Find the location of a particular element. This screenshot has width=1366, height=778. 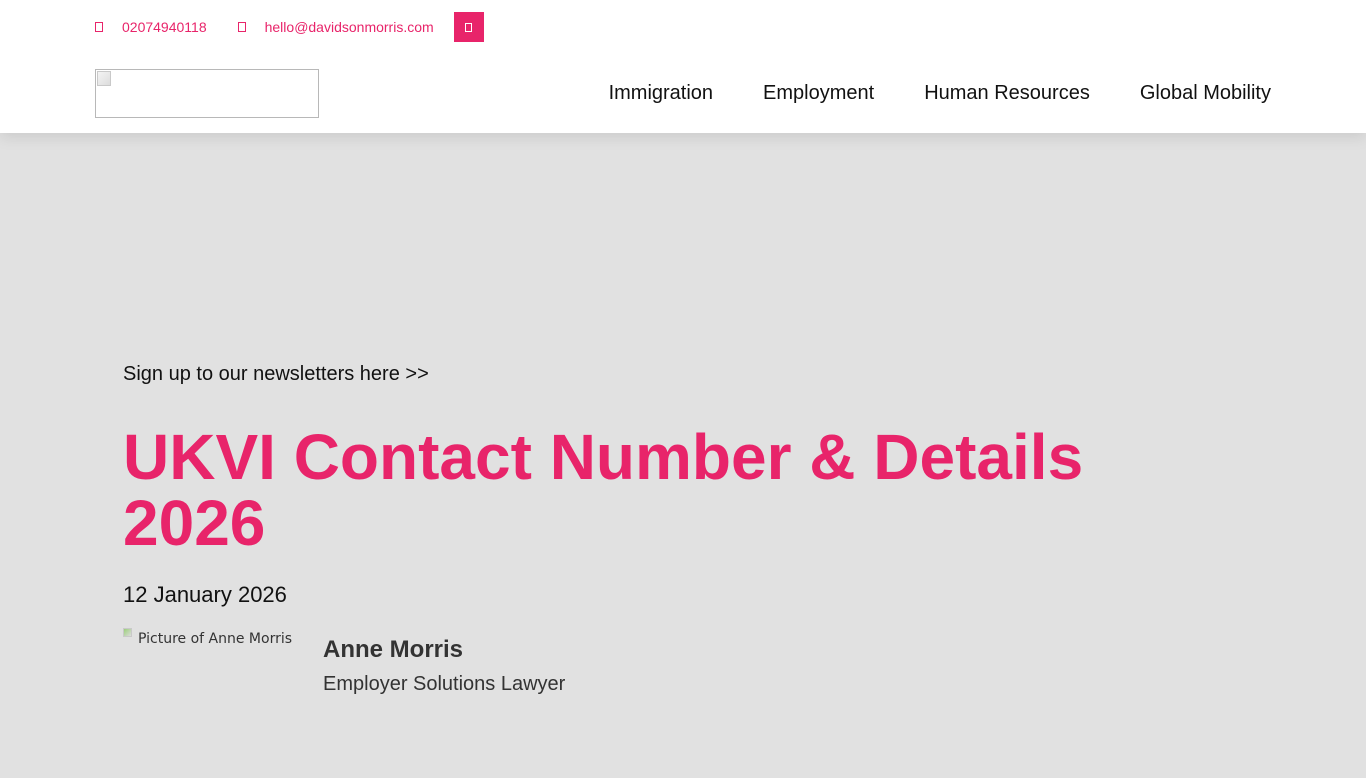

nav-item-global-mobility: Global Mobility is located at coordinates (1205, 93).